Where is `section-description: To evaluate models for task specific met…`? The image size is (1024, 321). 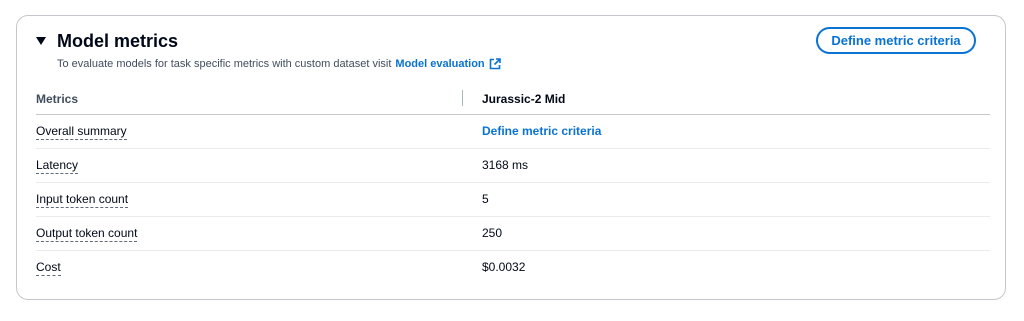 section-description: To evaluate models for task specific met… is located at coordinates (279, 64).